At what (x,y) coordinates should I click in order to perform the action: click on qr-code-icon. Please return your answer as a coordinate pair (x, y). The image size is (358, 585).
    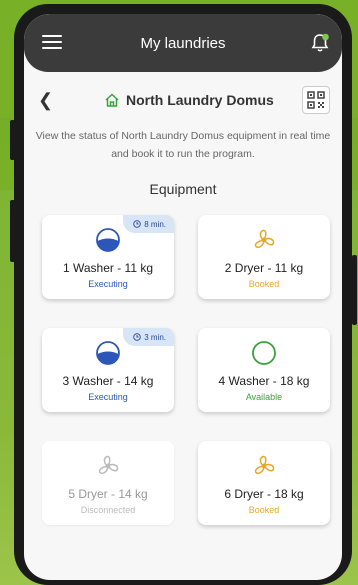
    Looking at the image, I should click on (316, 100).